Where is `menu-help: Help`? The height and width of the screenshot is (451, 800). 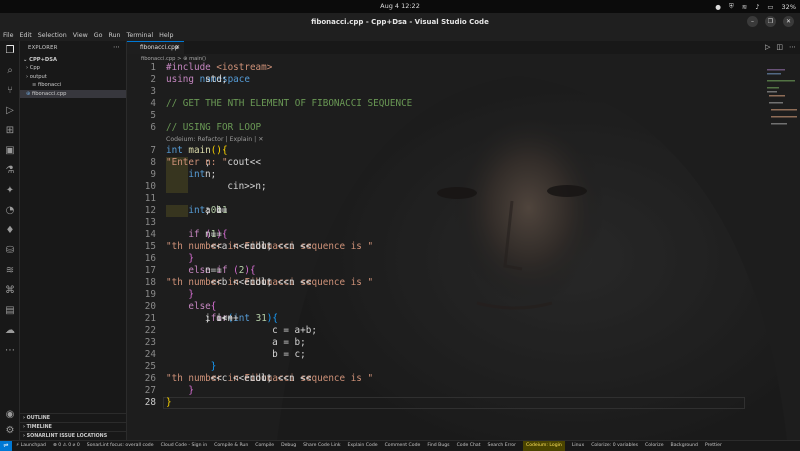
menu-help: Help is located at coordinates (166, 35).